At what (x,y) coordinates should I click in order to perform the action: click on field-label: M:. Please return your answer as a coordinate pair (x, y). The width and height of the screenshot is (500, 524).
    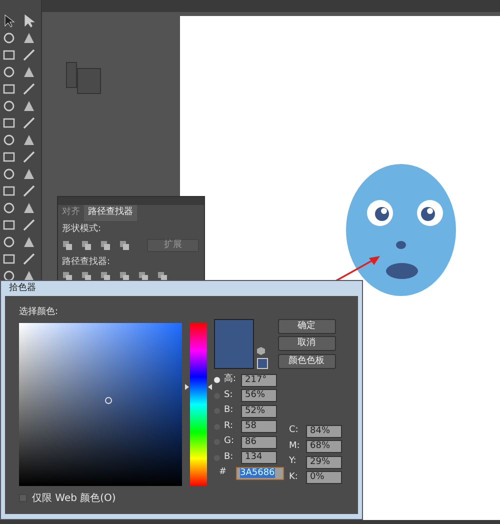
    Looking at the image, I should click on (295, 446).